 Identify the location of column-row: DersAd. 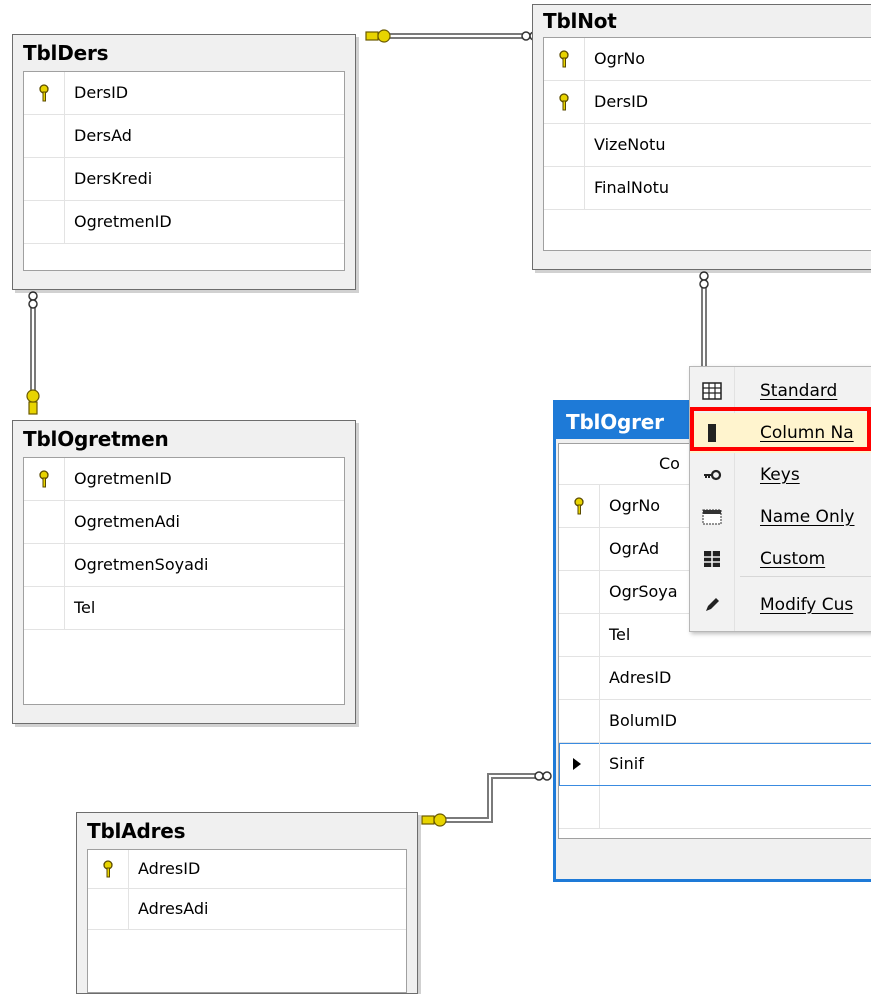
(184, 136).